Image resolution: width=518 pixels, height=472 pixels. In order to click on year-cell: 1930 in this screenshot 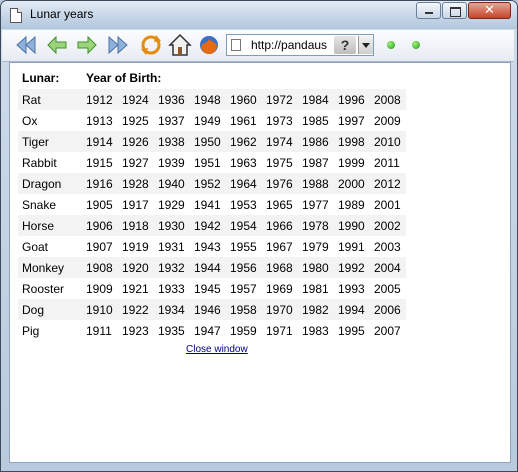, I will do `click(172, 225)`.